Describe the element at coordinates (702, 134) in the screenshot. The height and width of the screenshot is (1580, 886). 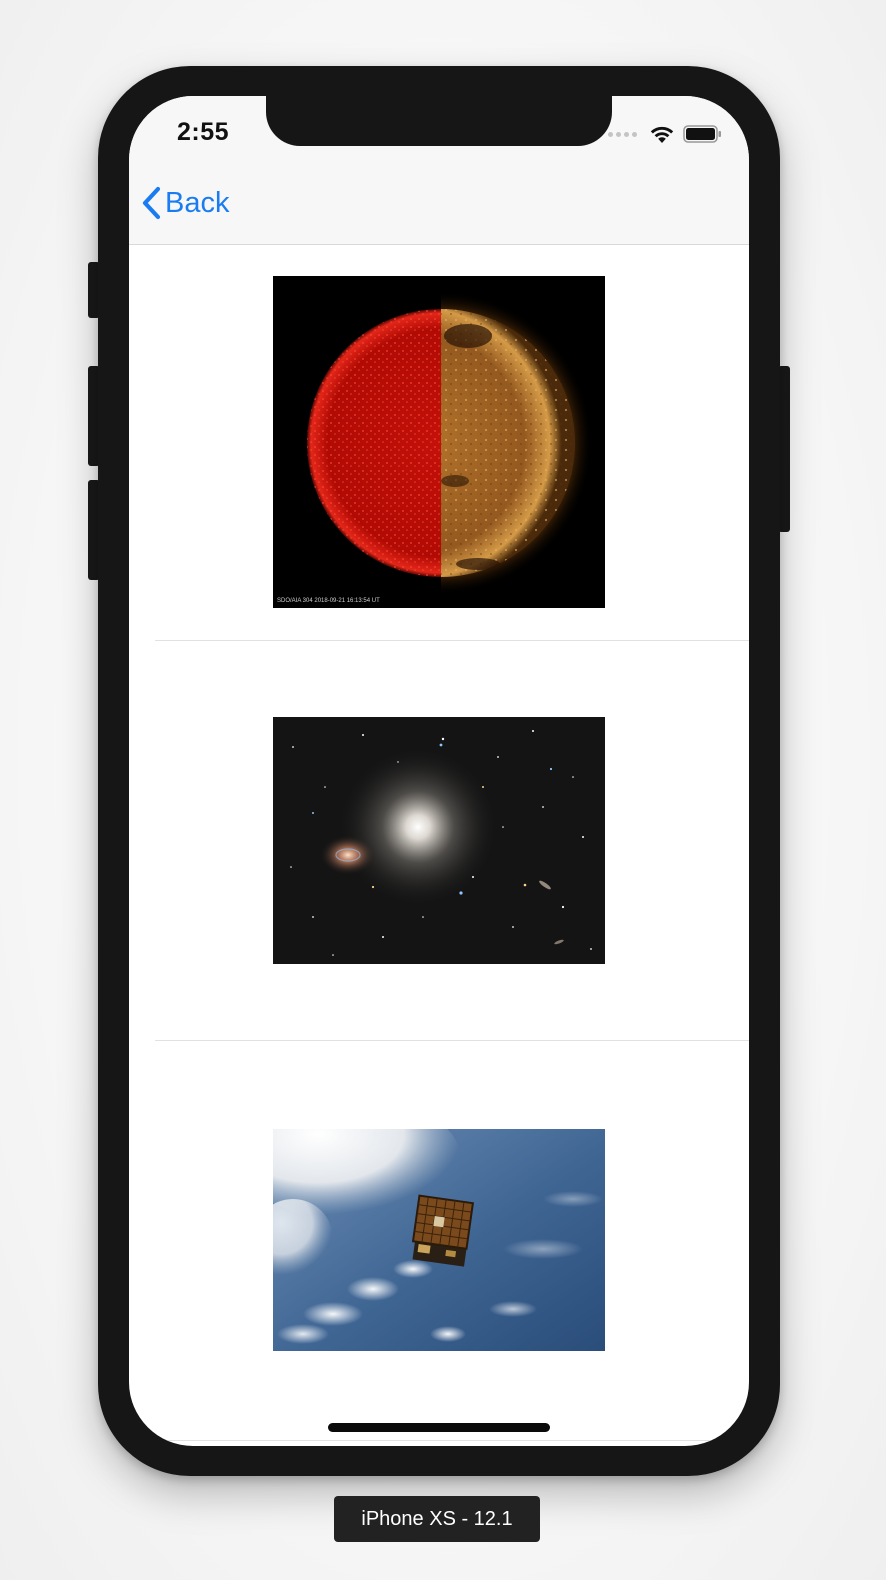
I see `battery-icon` at that location.